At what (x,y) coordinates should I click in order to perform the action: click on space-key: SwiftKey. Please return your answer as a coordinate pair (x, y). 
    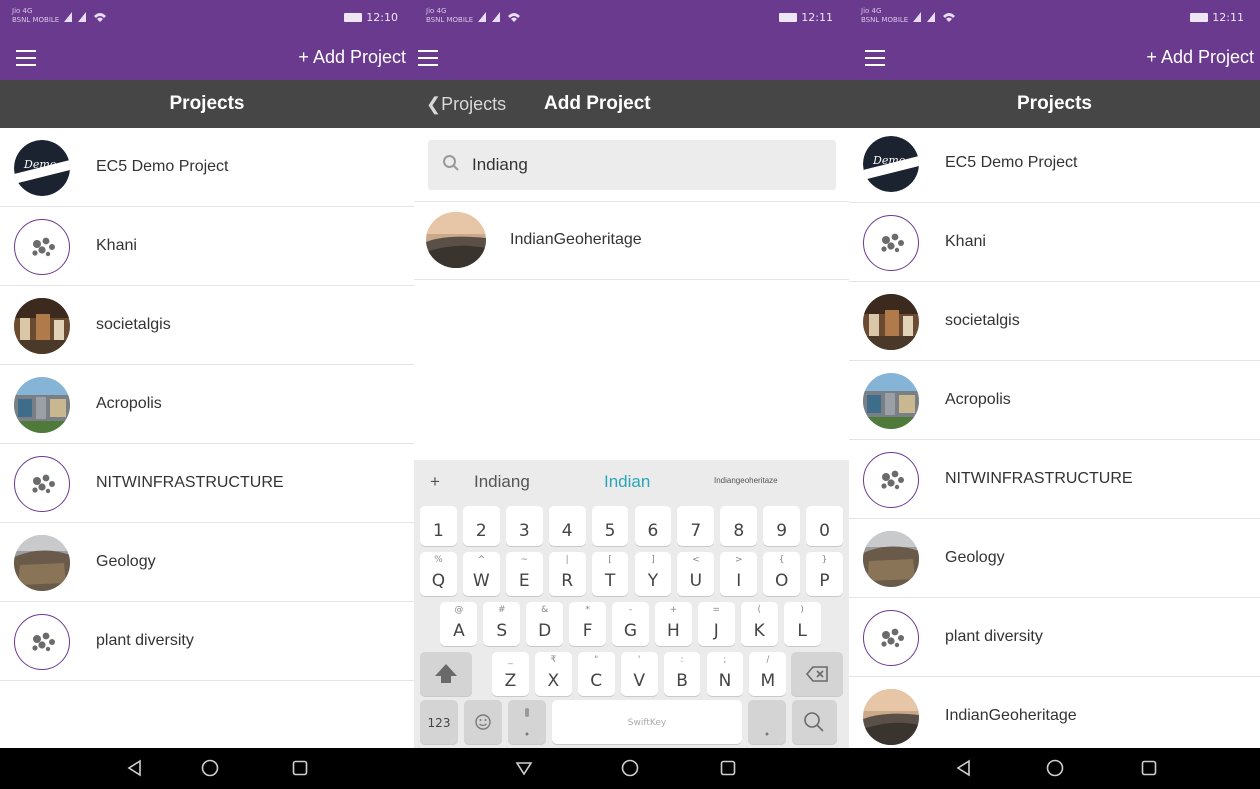
    Looking at the image, I should click on (647, 722).